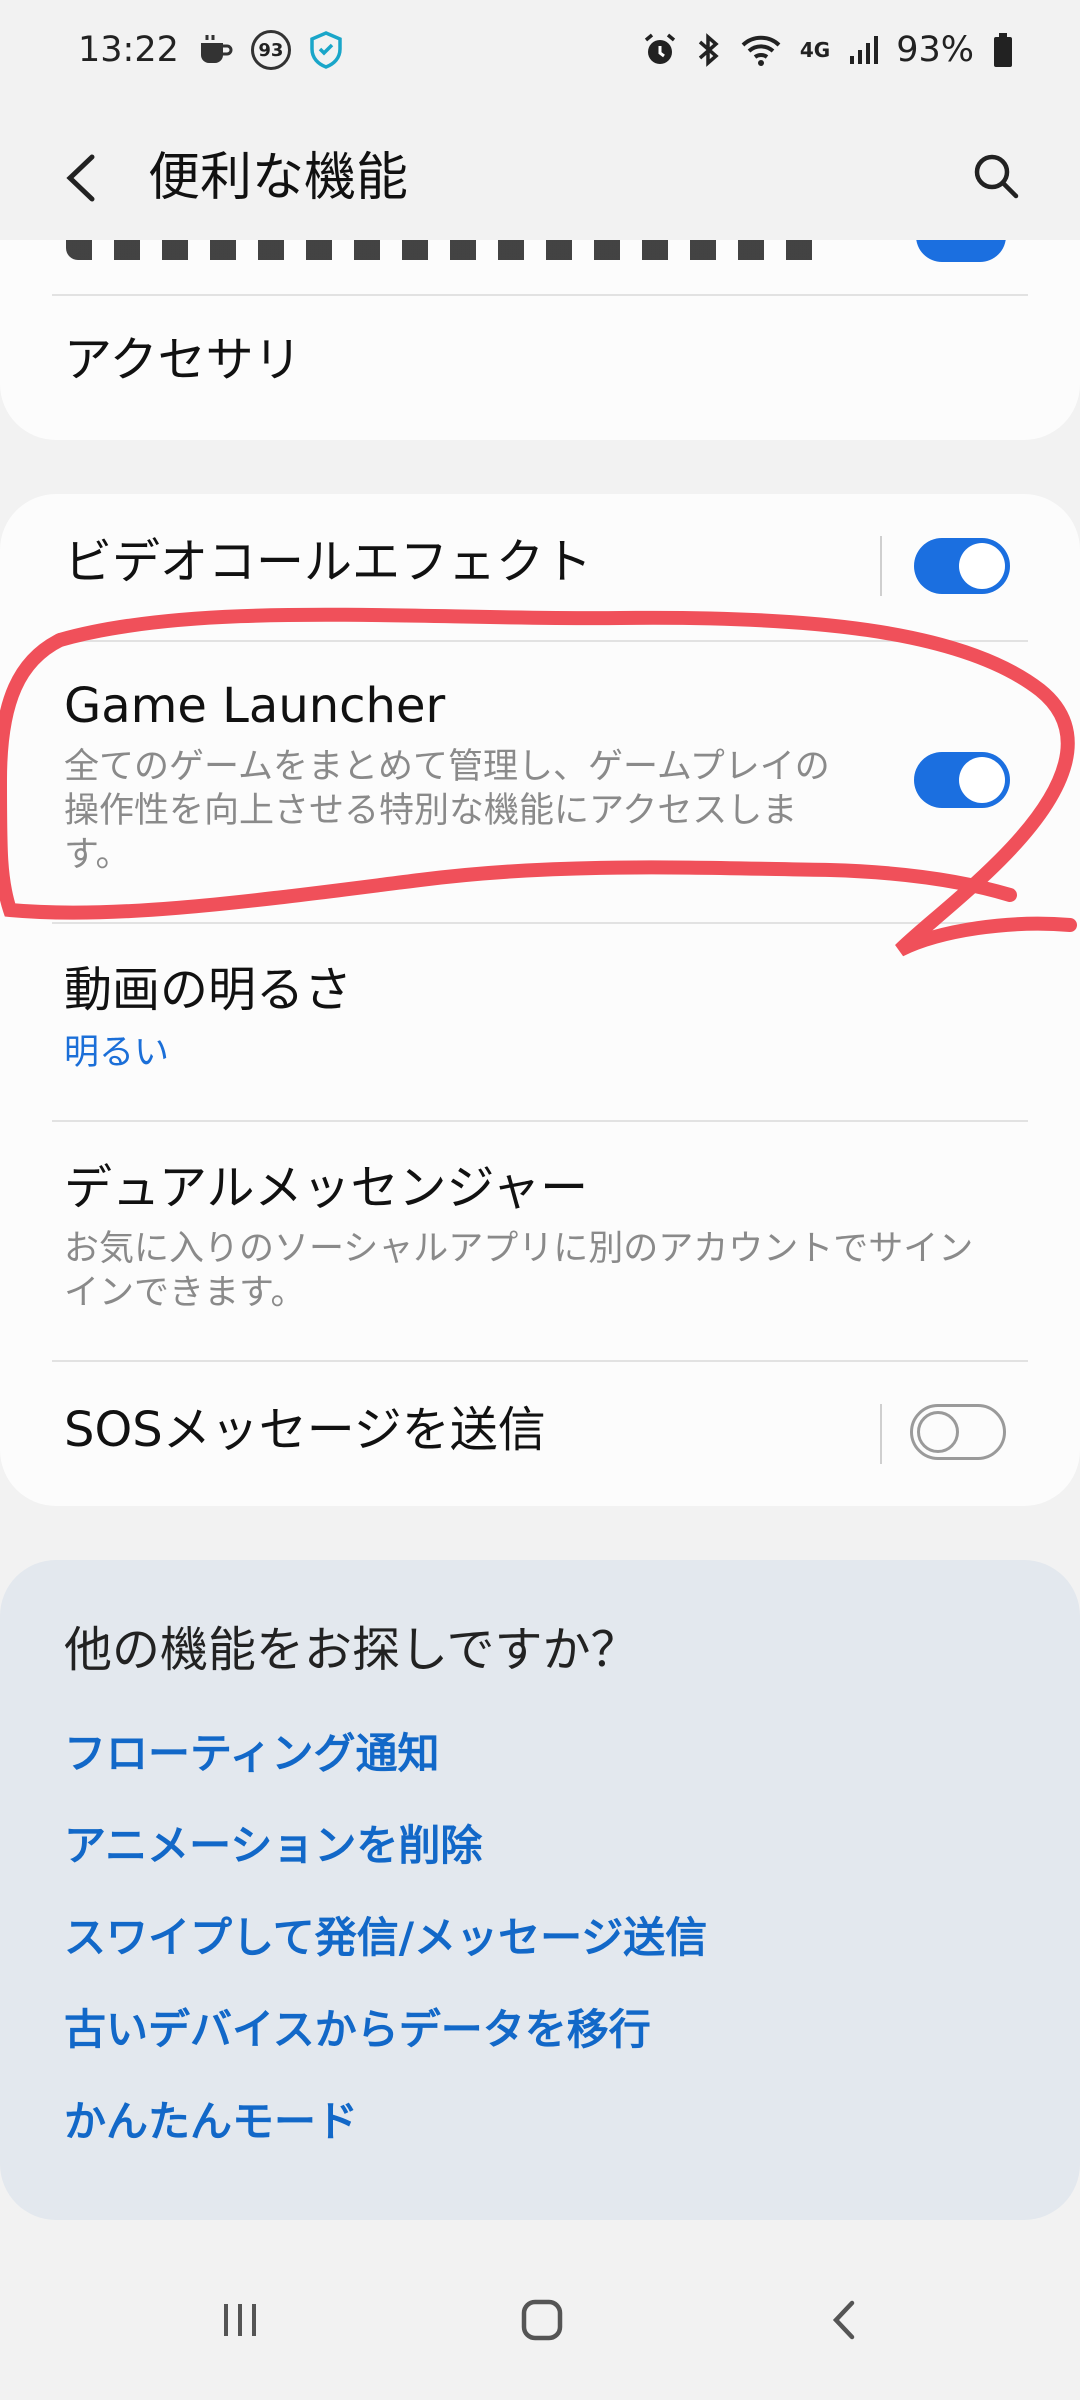 The image size is (1080, 2400). What do you see at coordinates (351, 1650) in the screenshot?
I see `suggestions-title: 他の機能をお探しですか？` at bounding box center [351, 1650].